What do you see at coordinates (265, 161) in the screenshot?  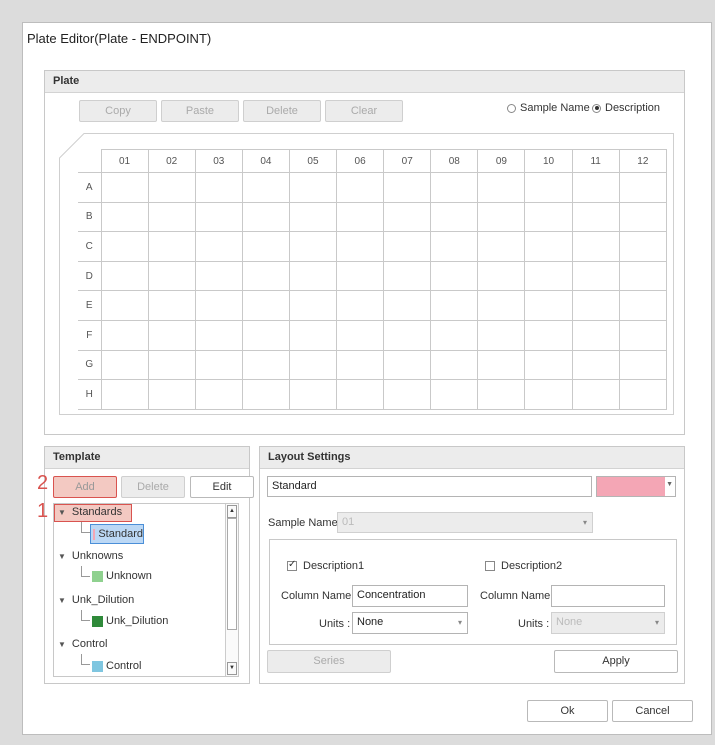 I see `column-header: 04` at bounding box center [265, 161].